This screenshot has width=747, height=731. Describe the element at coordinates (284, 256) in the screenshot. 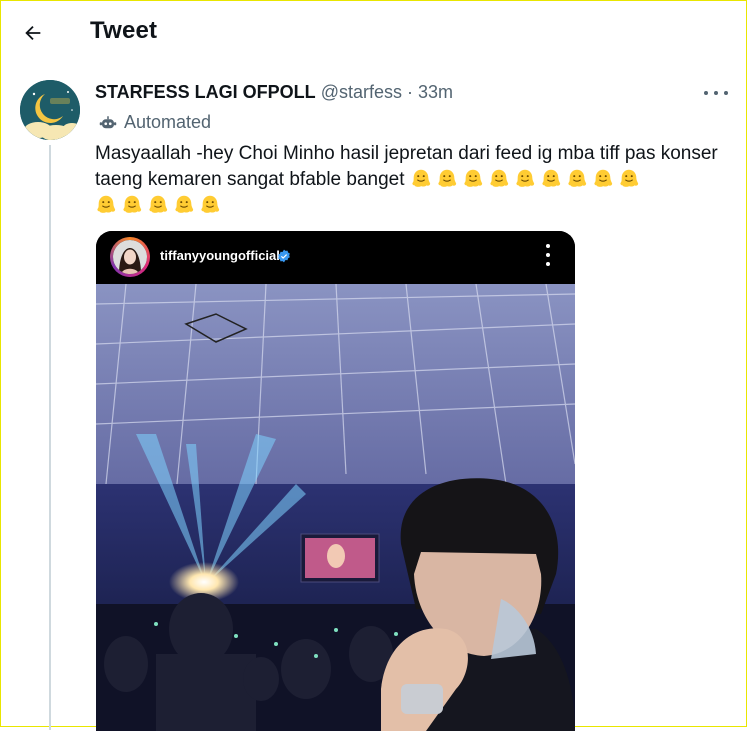

I see `verified-badge-icon` at that location.